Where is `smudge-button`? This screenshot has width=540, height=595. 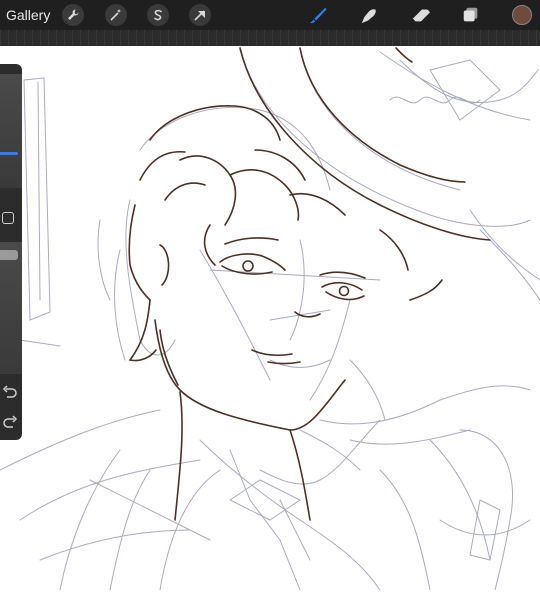 smudge-button is located at coordinates (369, 15).